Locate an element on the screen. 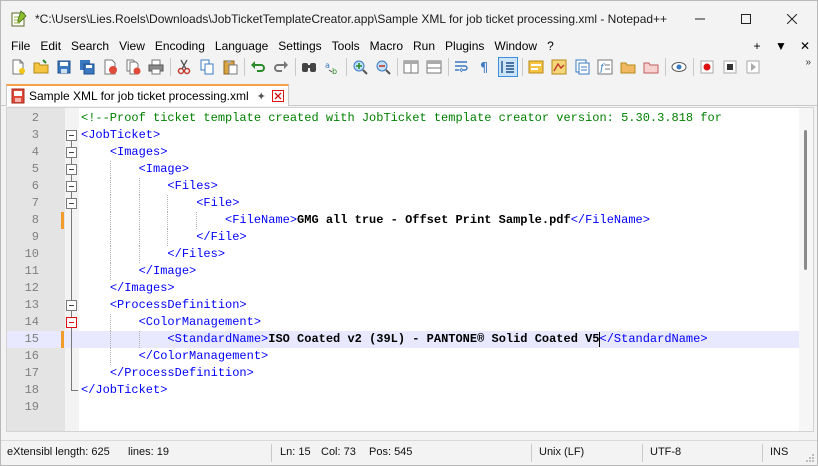 The image size is (818, 466). menu-tools: Tools is located at coordinates (346, 46).